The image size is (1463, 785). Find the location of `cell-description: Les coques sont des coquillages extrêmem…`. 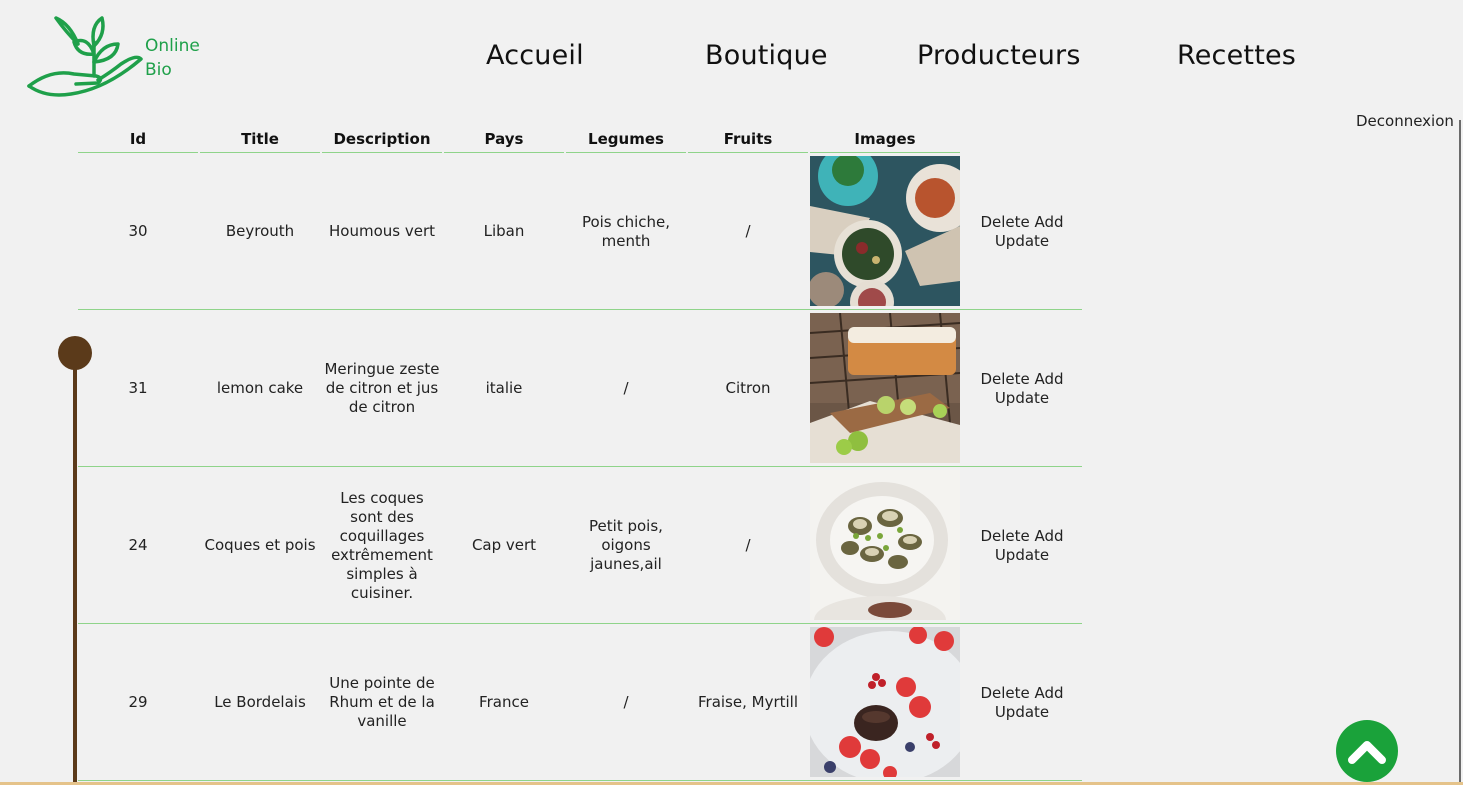

cell-description: Les coques sont des coquillages extrêmem… is located at coordinates (382, 545).